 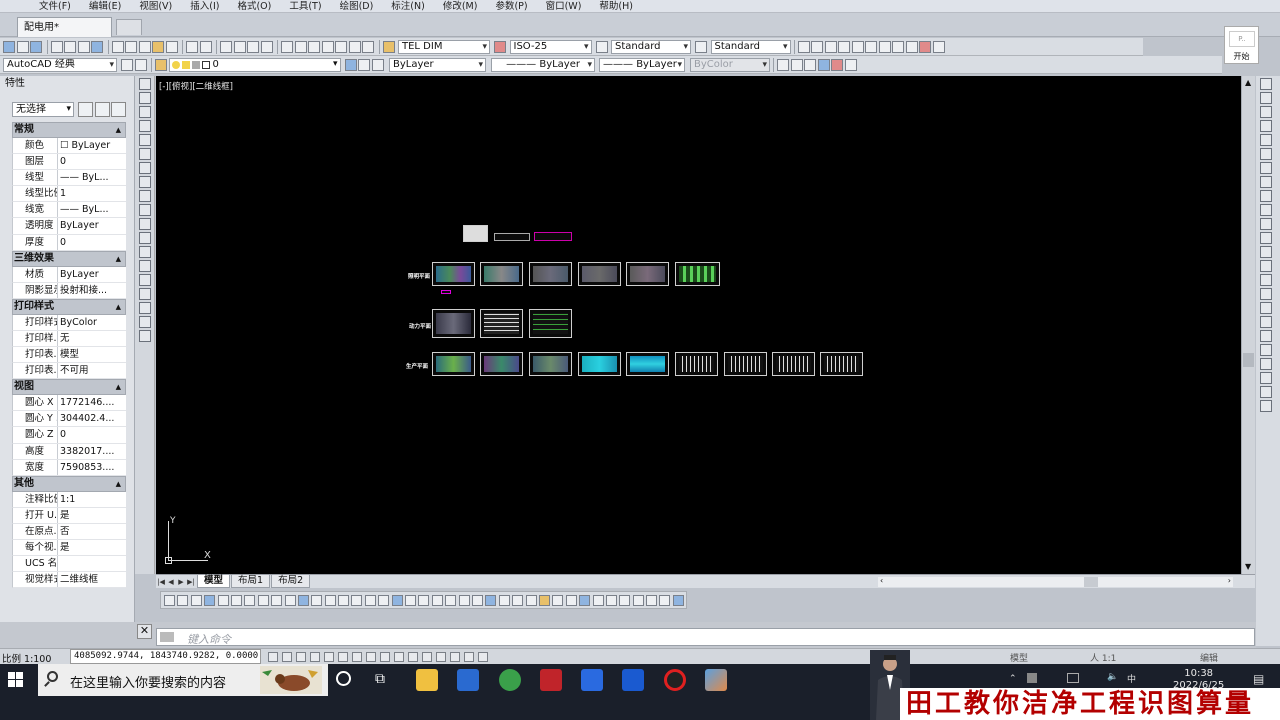 I want to click on match-properties-icon, so click(x=158, y=46).